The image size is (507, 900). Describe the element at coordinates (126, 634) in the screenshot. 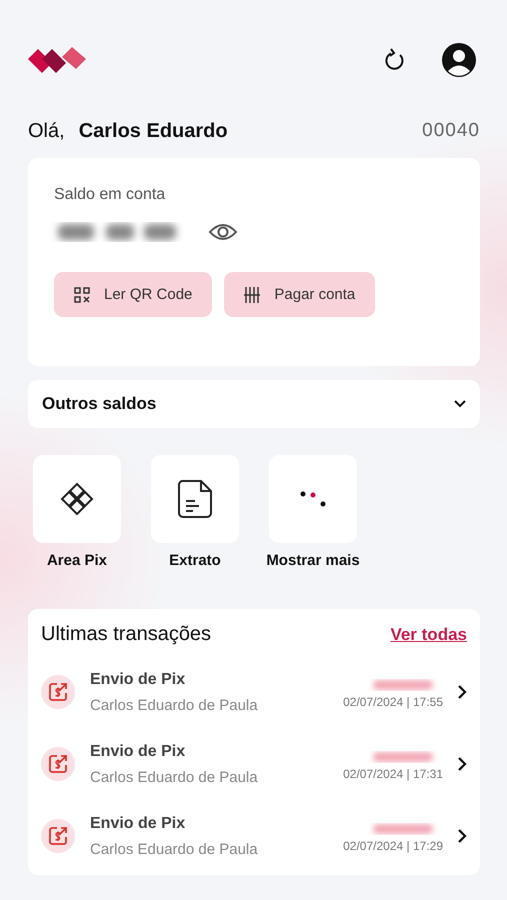

I see `section-title: Ultimas transações` at that location.